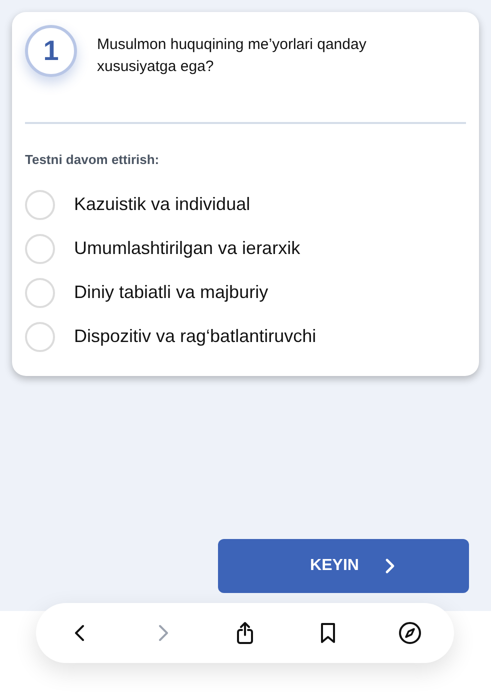  I want to click on compass-icon, so click(410, 633).